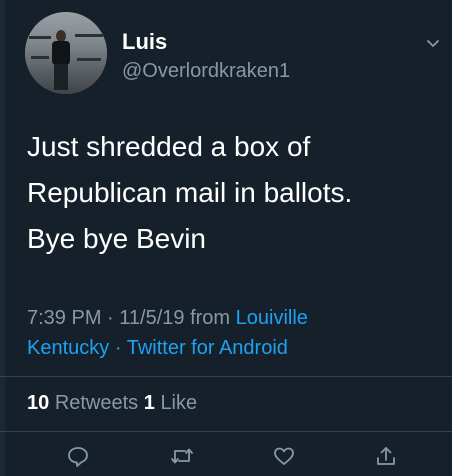  I want to click on share-icon, so click(386, 456).